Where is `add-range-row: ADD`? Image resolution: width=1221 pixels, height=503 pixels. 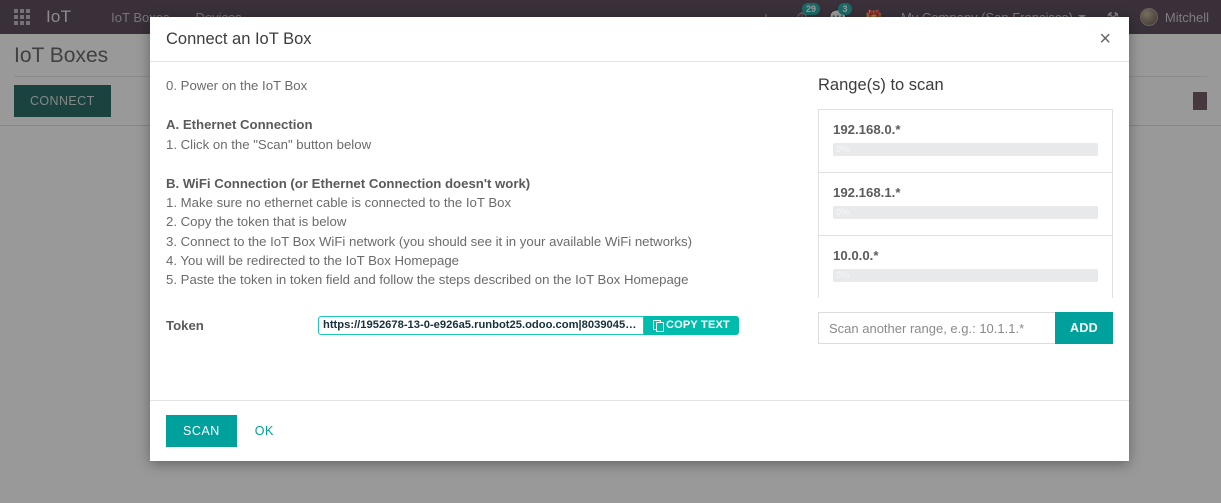 add-range-row: ADD is located at coordinates (965, 328).